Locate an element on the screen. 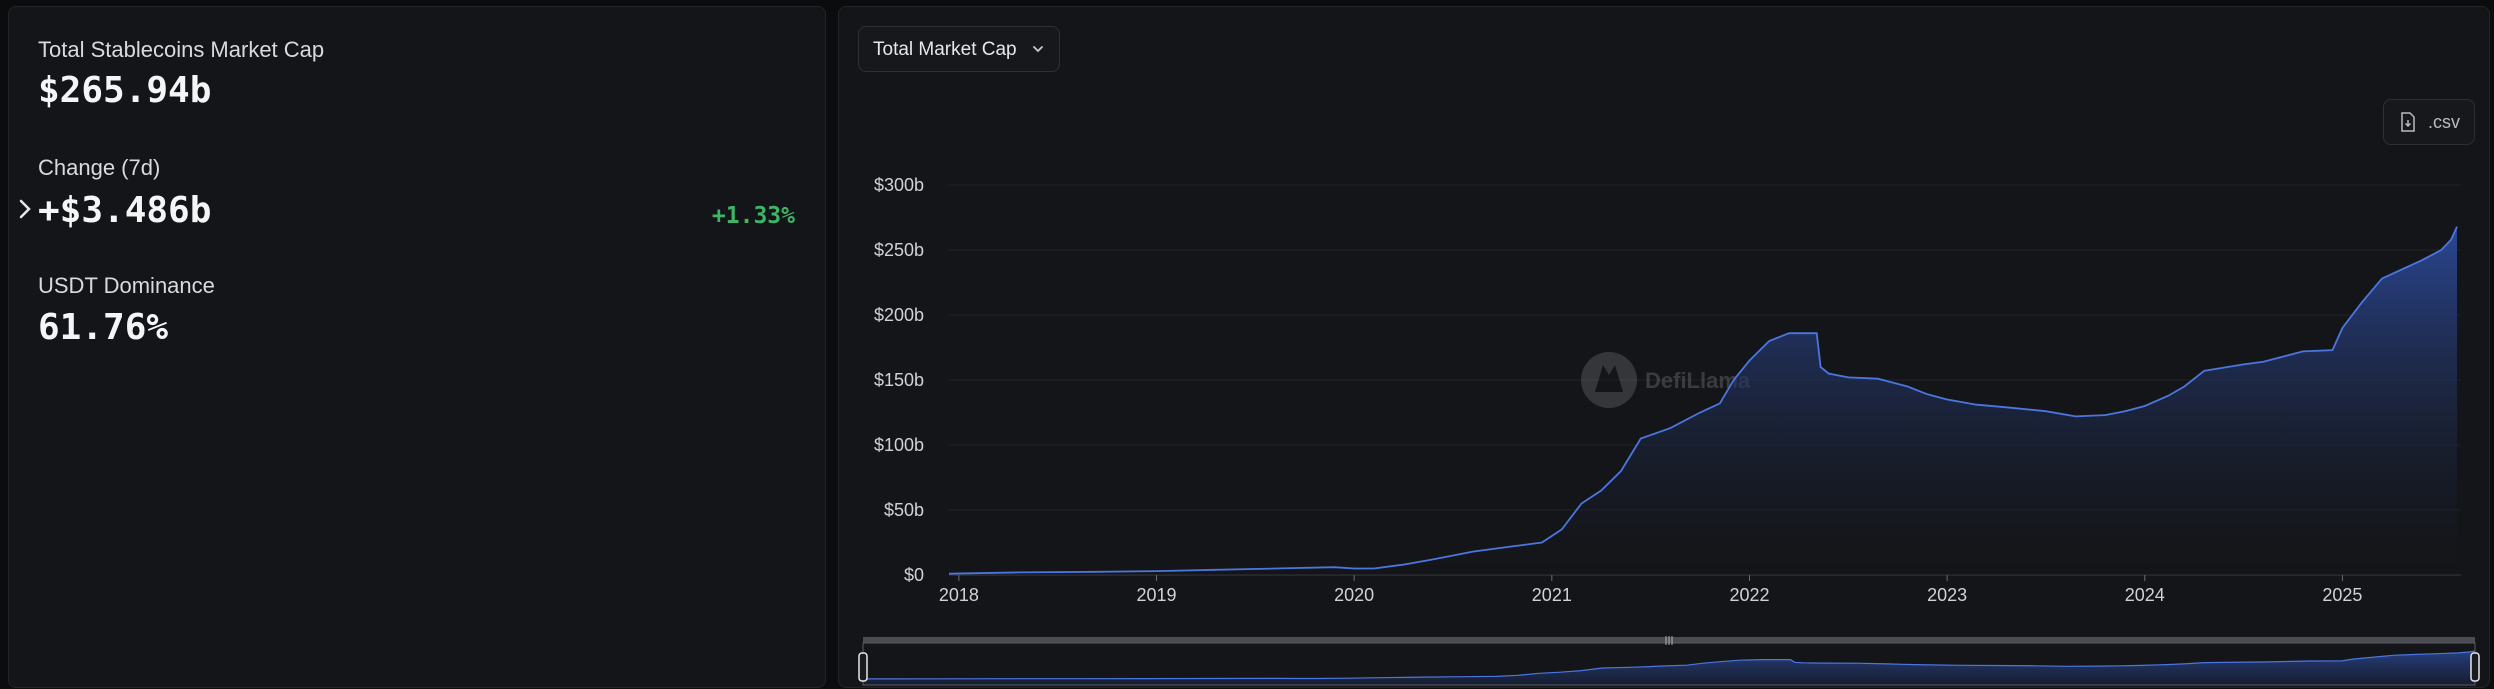  market-cap-label: Total Stablecoins Market Cap is located at coordinates (181, 49).